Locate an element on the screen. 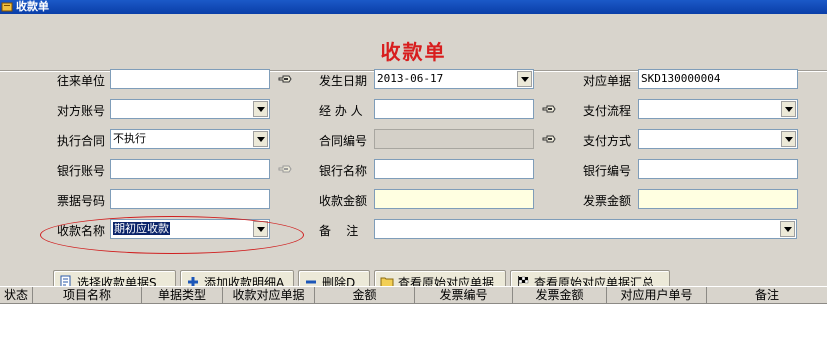 The image size is (827, 354). invoice-amount-field is located at coordinates (718, 199).